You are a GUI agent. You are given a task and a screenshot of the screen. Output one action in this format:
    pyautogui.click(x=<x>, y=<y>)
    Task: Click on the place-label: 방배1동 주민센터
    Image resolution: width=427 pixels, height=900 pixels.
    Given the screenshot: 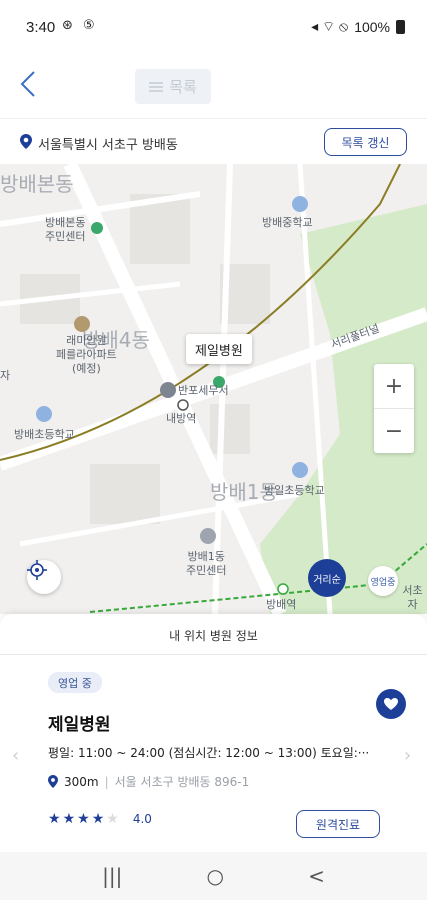 What is the action you would take?
    pyautogui.click(x=206, y=564)
    